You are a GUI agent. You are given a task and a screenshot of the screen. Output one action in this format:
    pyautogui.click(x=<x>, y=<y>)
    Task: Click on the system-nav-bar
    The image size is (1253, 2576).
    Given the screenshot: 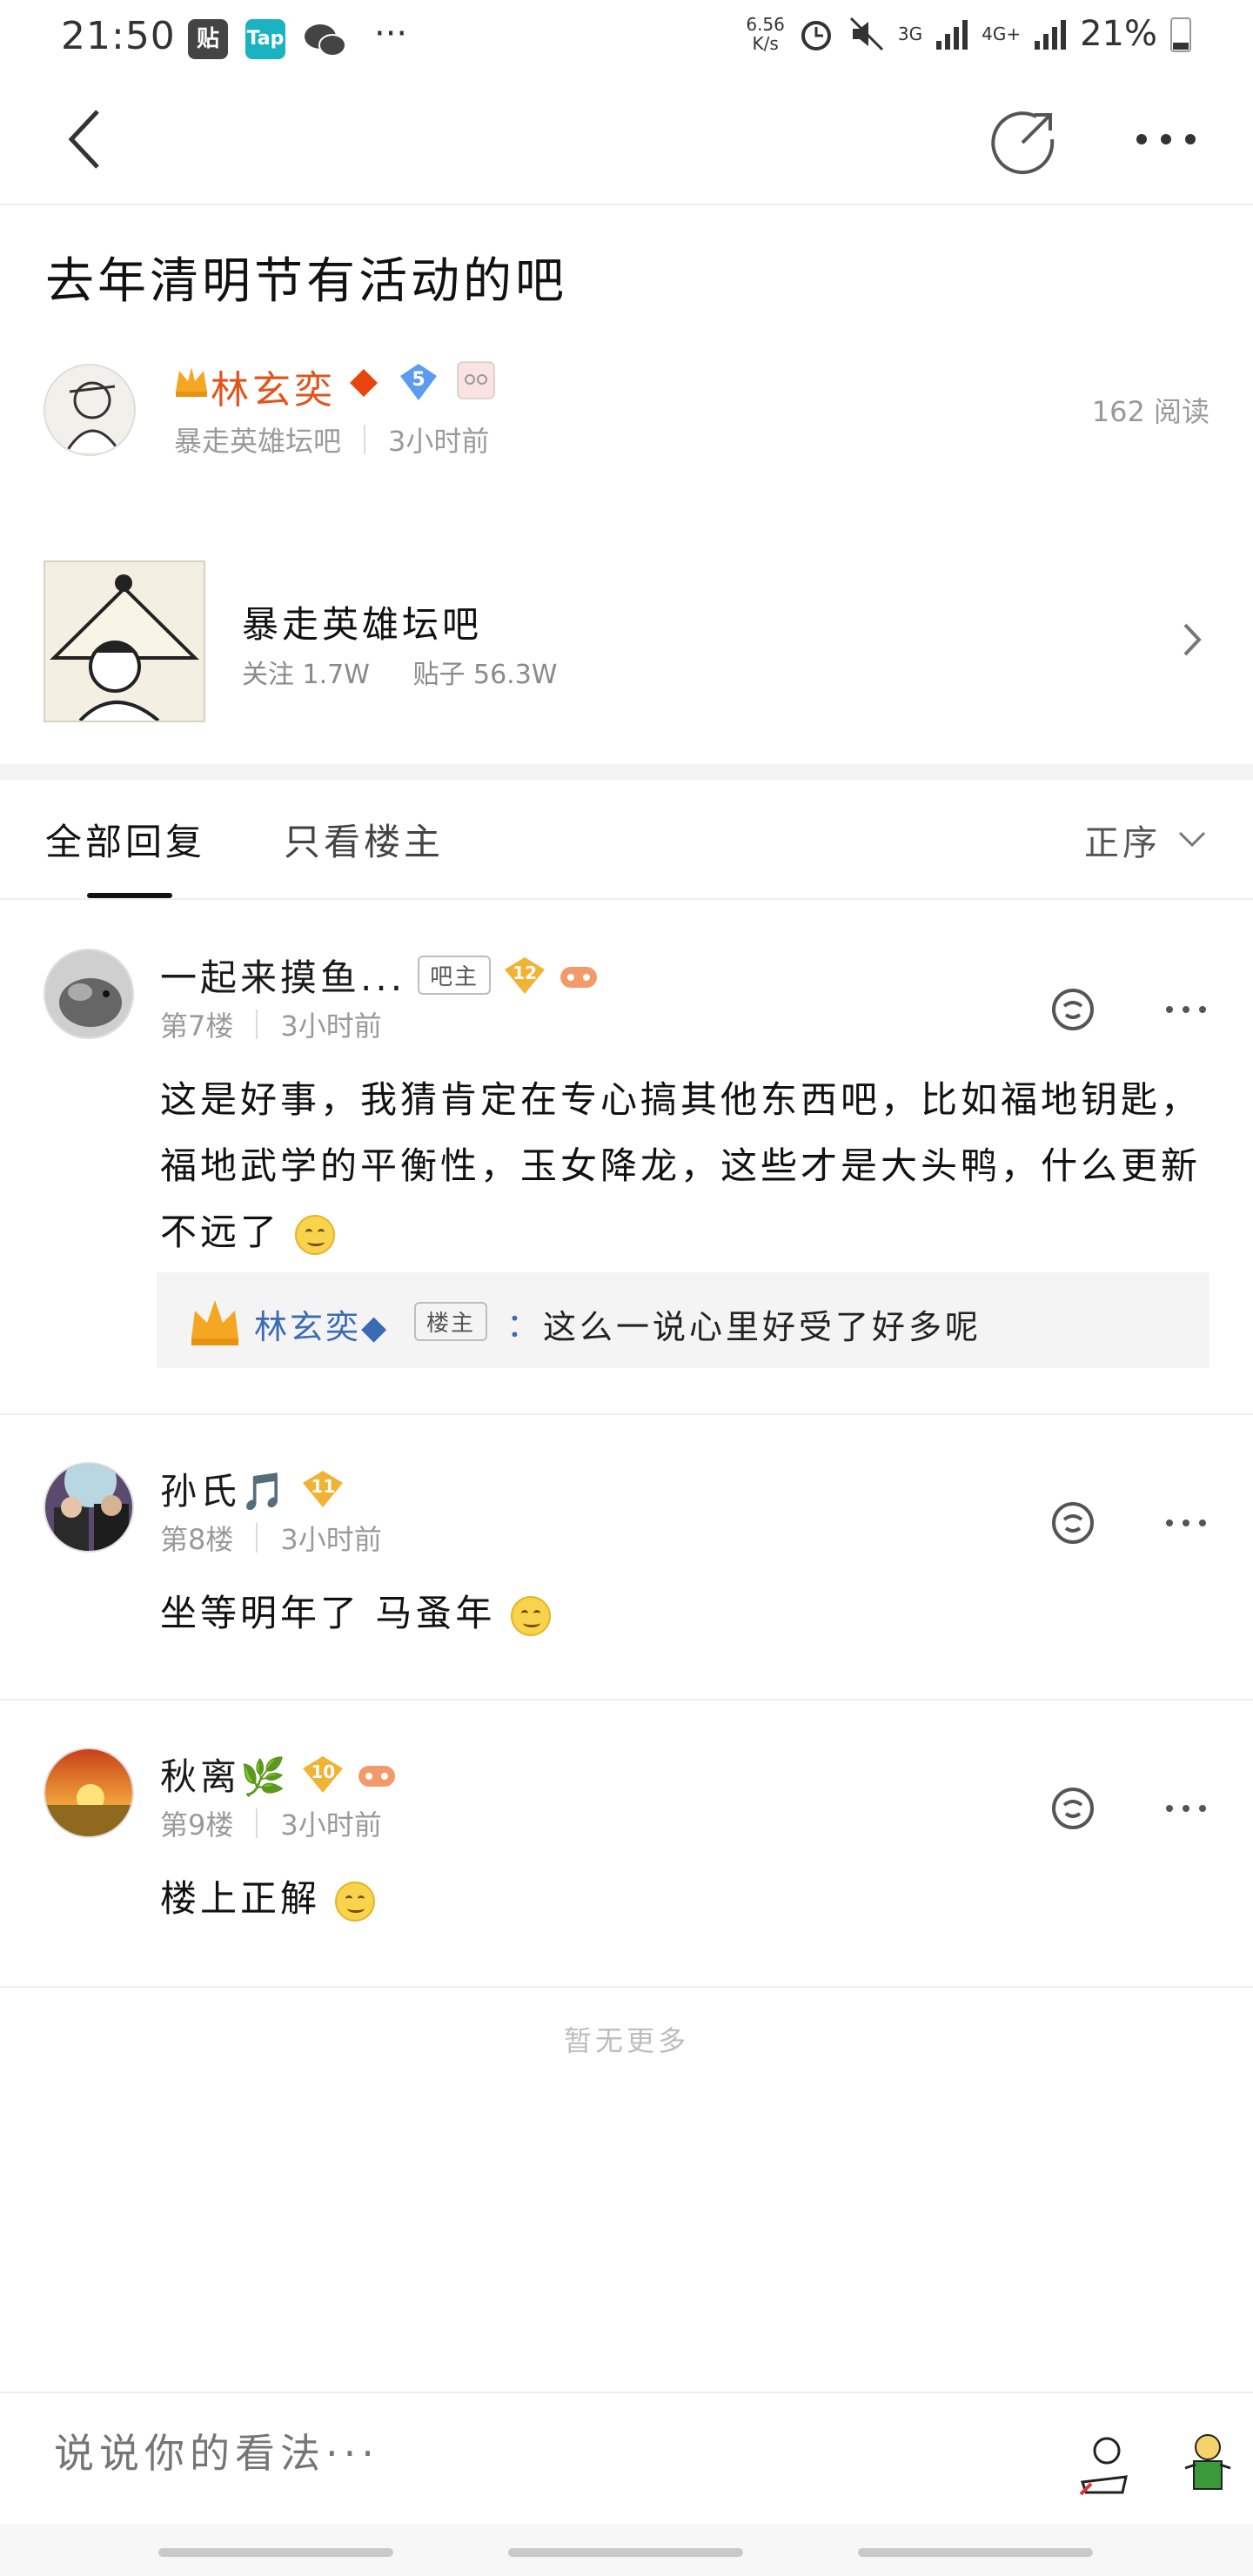 What is the action you would take?
    pyautogui.click(x=626, y=2550)
    